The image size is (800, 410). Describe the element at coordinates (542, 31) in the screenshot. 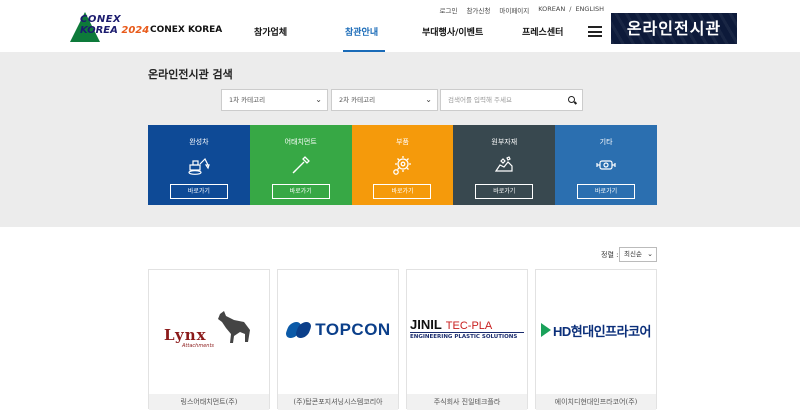

I see `nav-press-center: 프레스센터` at that location.